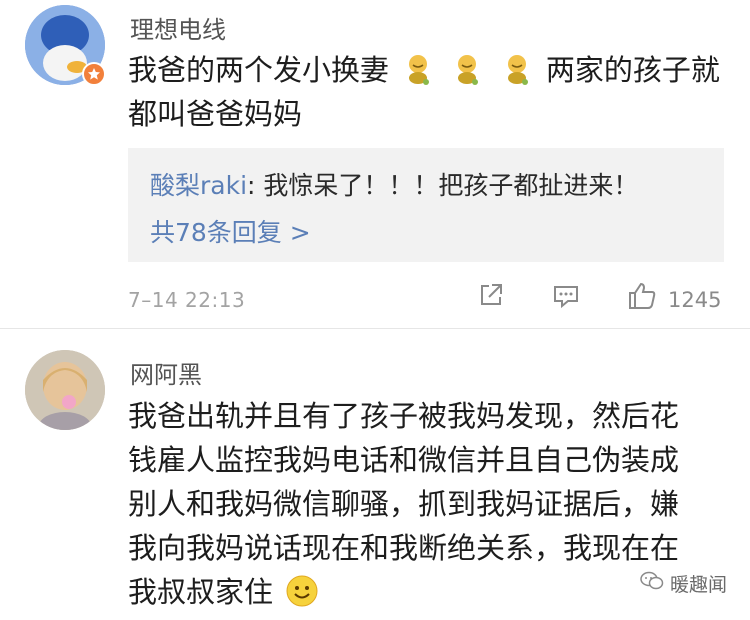 Image resolution: width=750 pixels, height=620 pixels. What do you see at coordinates (699, 585) in the screenshot?
I see `watermark-text: 暖趣闻` at bounding box center [699, 585].